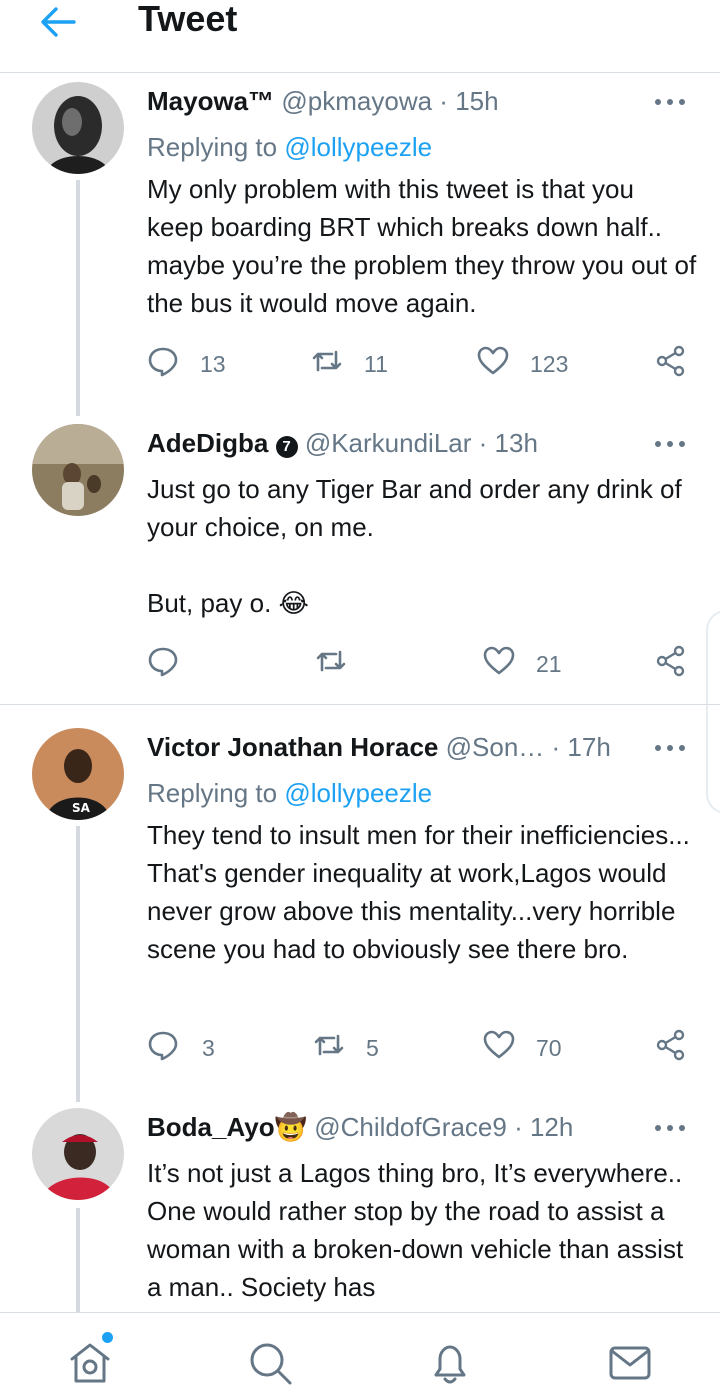 The width and height of the screenshot is (720, 1396). I want to click on timestamp: 15h, so click(476, 101).